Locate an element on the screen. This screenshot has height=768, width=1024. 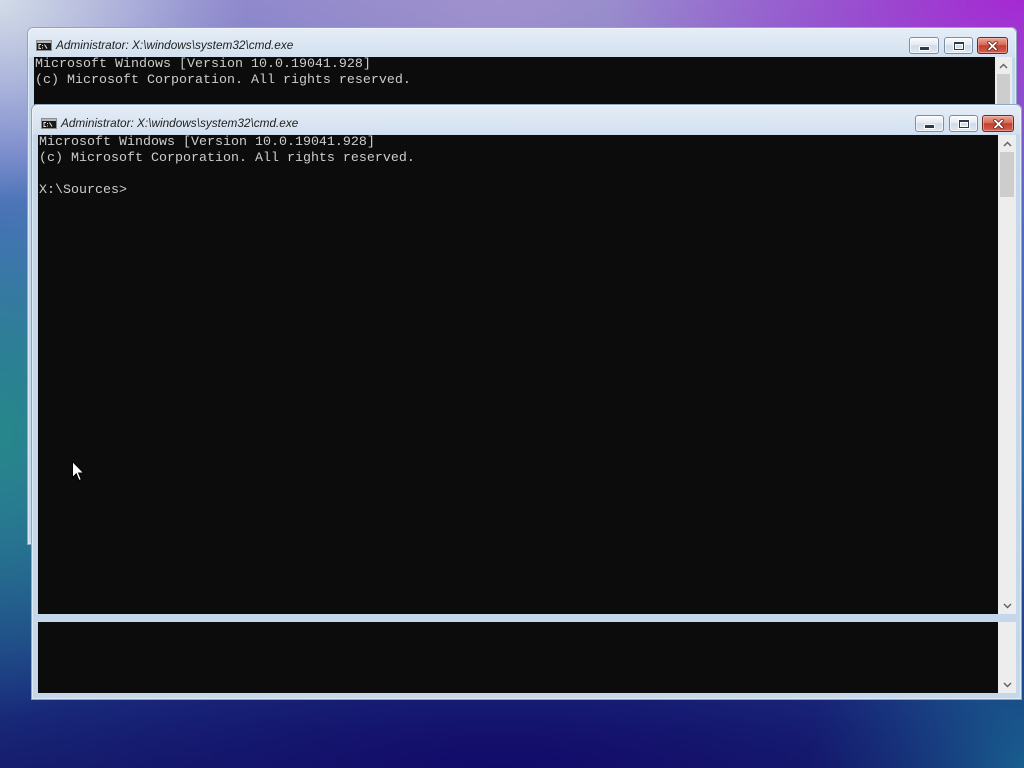
mouse-pointer-icon is located at coordinates (78, 471).